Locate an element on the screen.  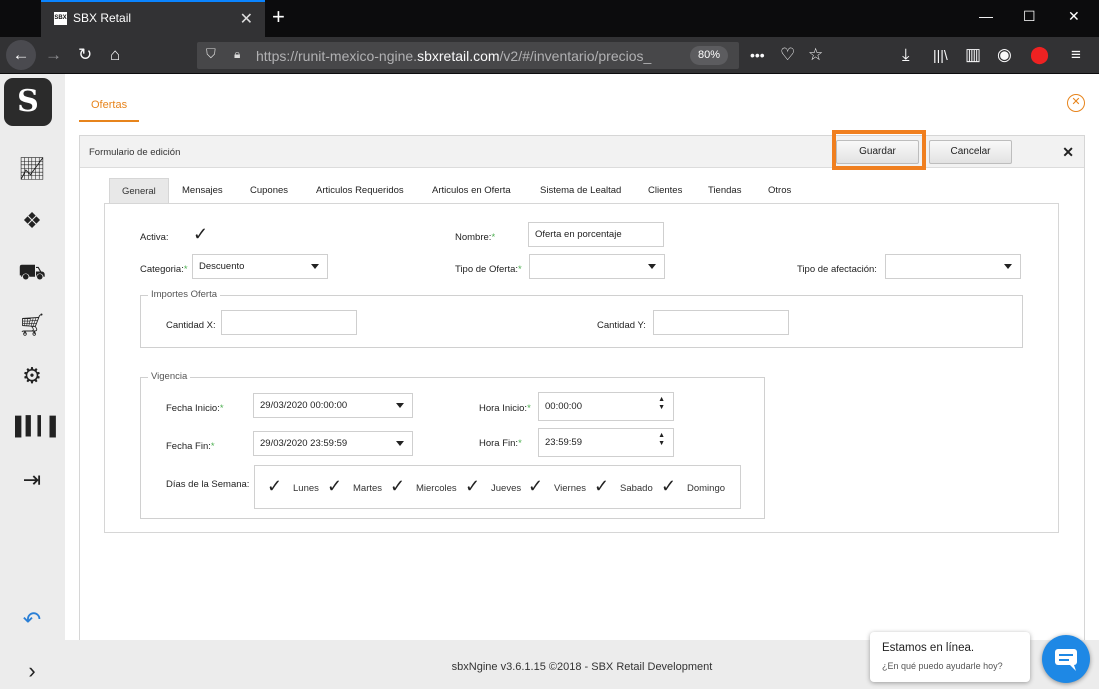
bookmark-star-icon: ☆ is located at coordinates (815, 55).